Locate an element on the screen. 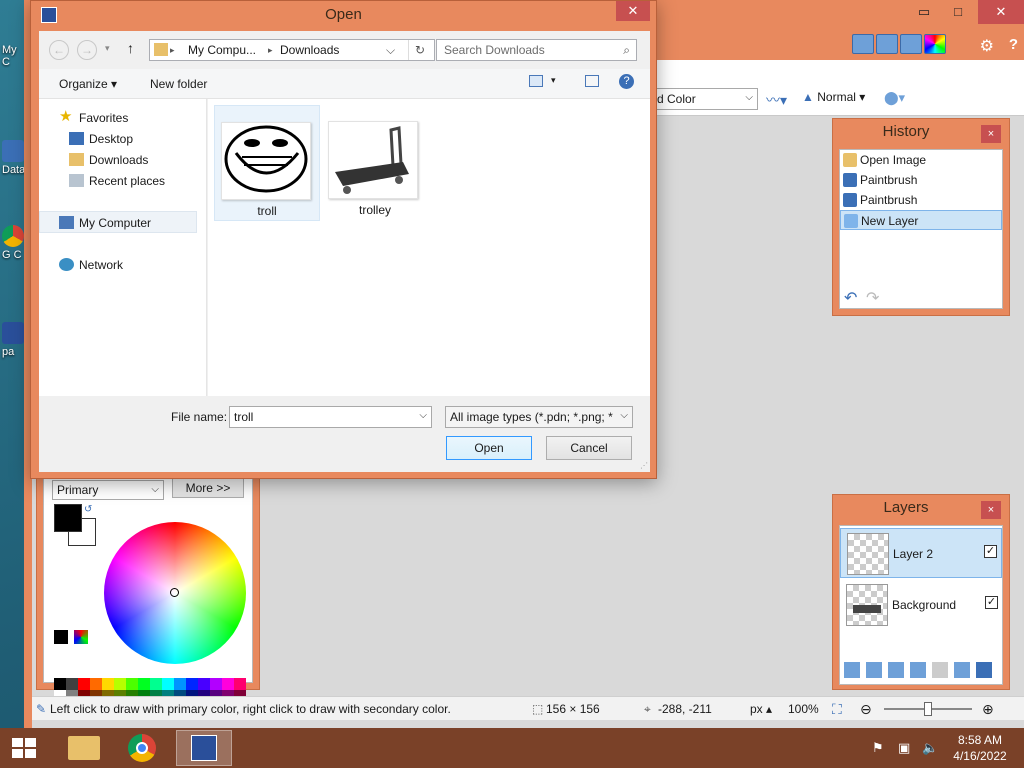 This screenshot has height=768, width=1024. maximize-button: □ is located at coordinates (958, 12).